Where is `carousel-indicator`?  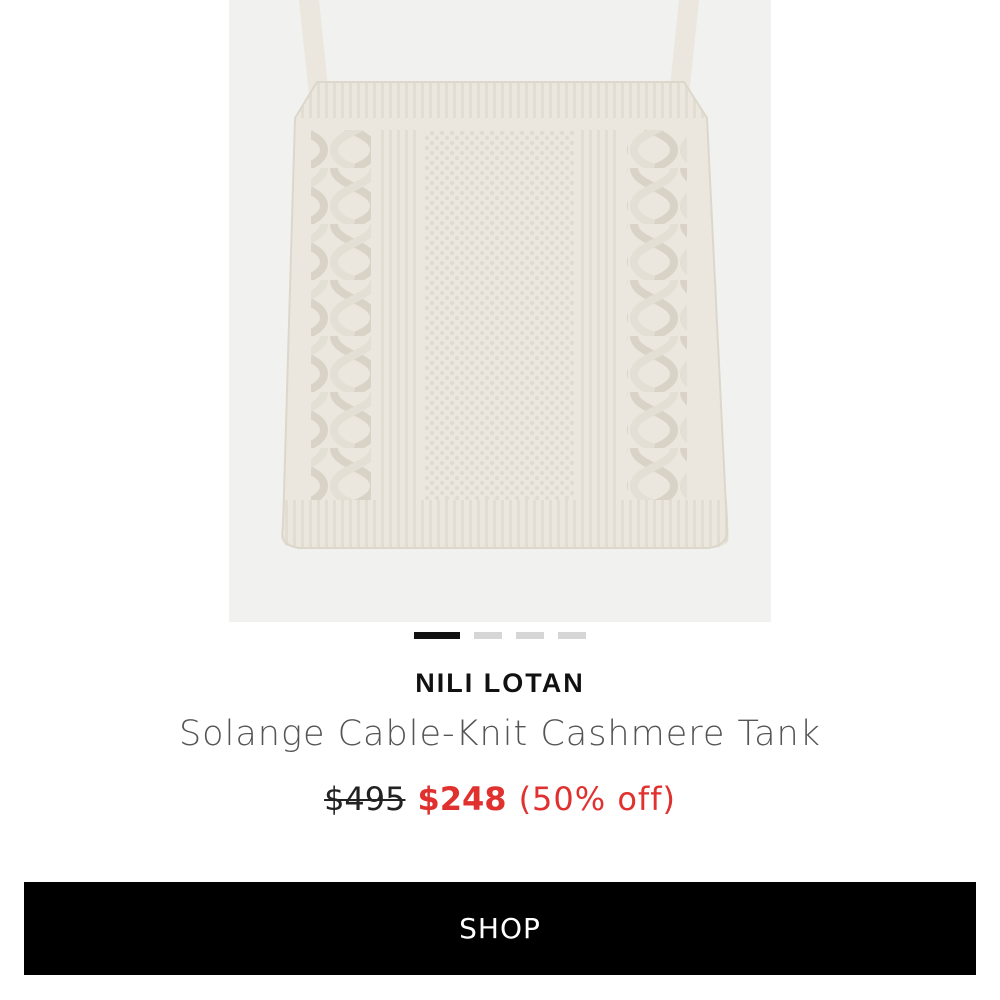 carousel-indicator is located at coordinates (500, 635).